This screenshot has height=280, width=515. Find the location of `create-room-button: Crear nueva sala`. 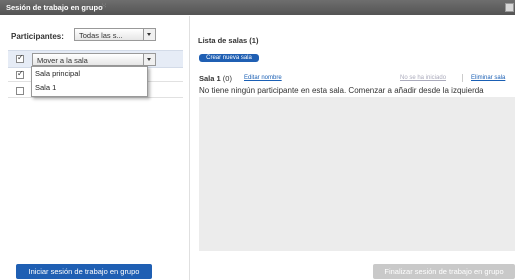

create-room-button: Crear nueva sala is located at coordinates (229, 58).